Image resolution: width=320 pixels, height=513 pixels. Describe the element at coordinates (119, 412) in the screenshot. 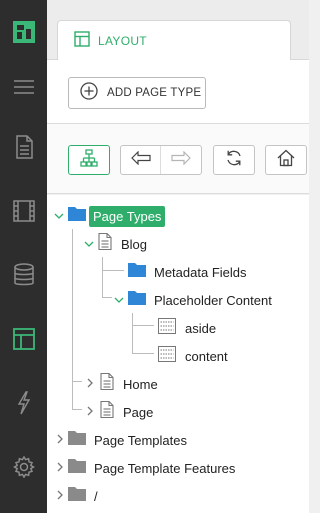

I see `tree-item-page: Page` at that location.